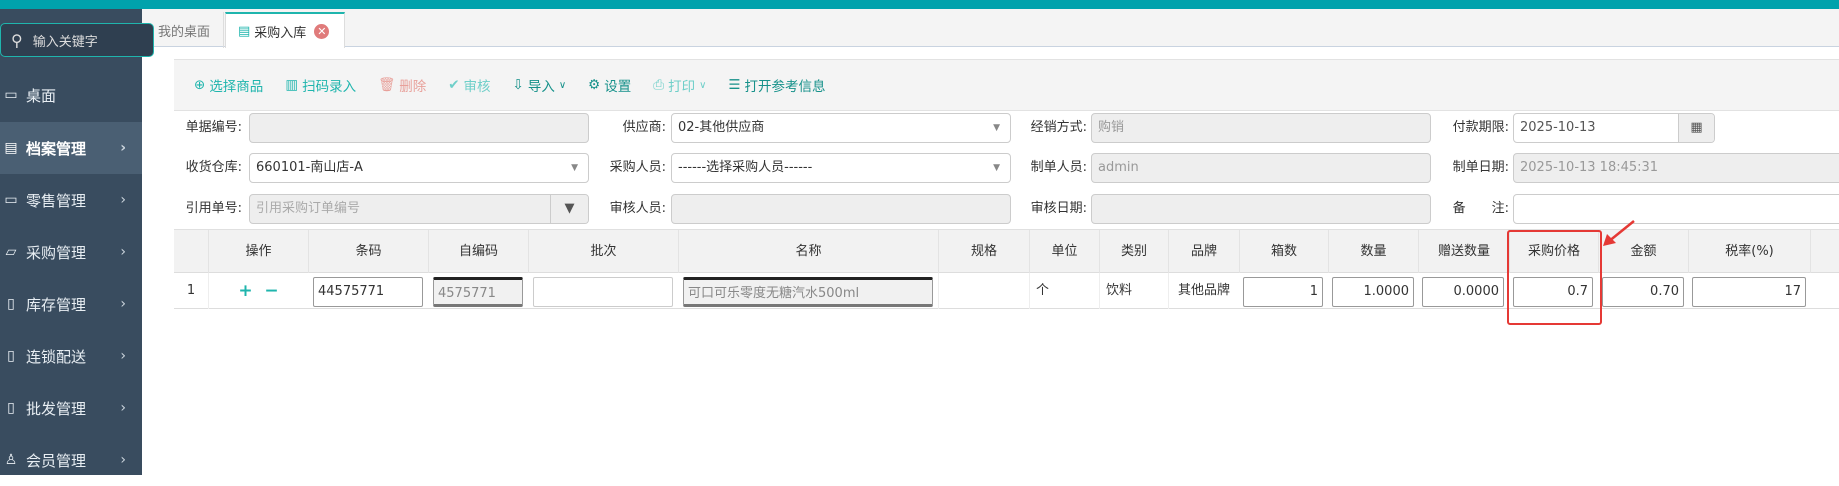  I want to click on batch-input, so click(603, 292).